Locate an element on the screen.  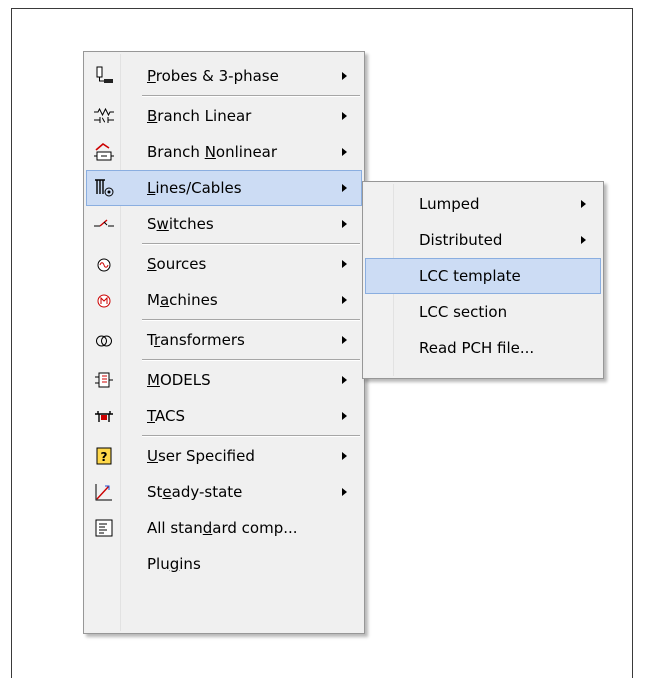
menu-item-plugins: Plugins is located at coordinates (224, 564).